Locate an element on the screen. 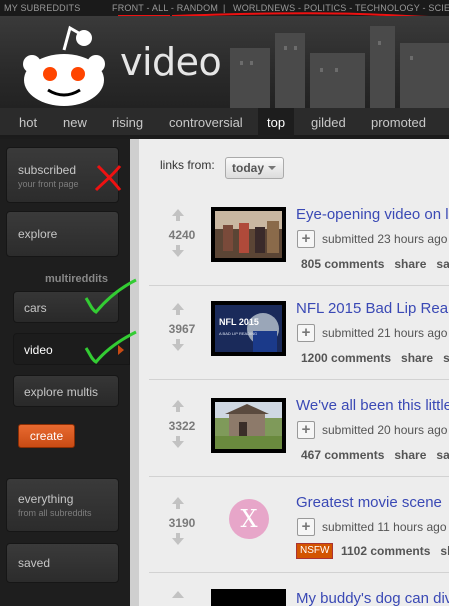 Image resolution: width=449 pixels, height=606 pixels. chevron-down-icon is located at coordinates (272, 168).